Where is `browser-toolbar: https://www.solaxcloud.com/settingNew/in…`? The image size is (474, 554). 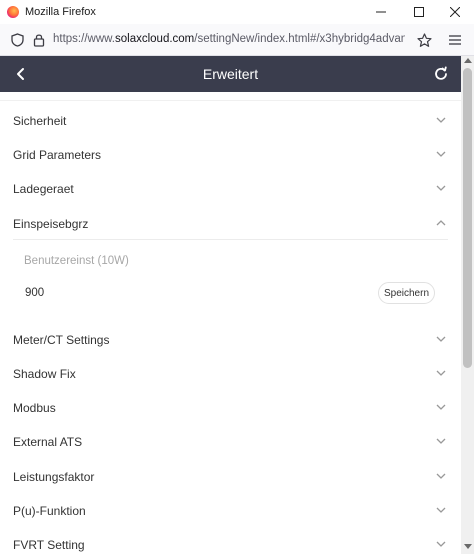
browser-toolbar: https://www.solaxcloud.com/settingNew/in… is located at coordinates (237, 40).